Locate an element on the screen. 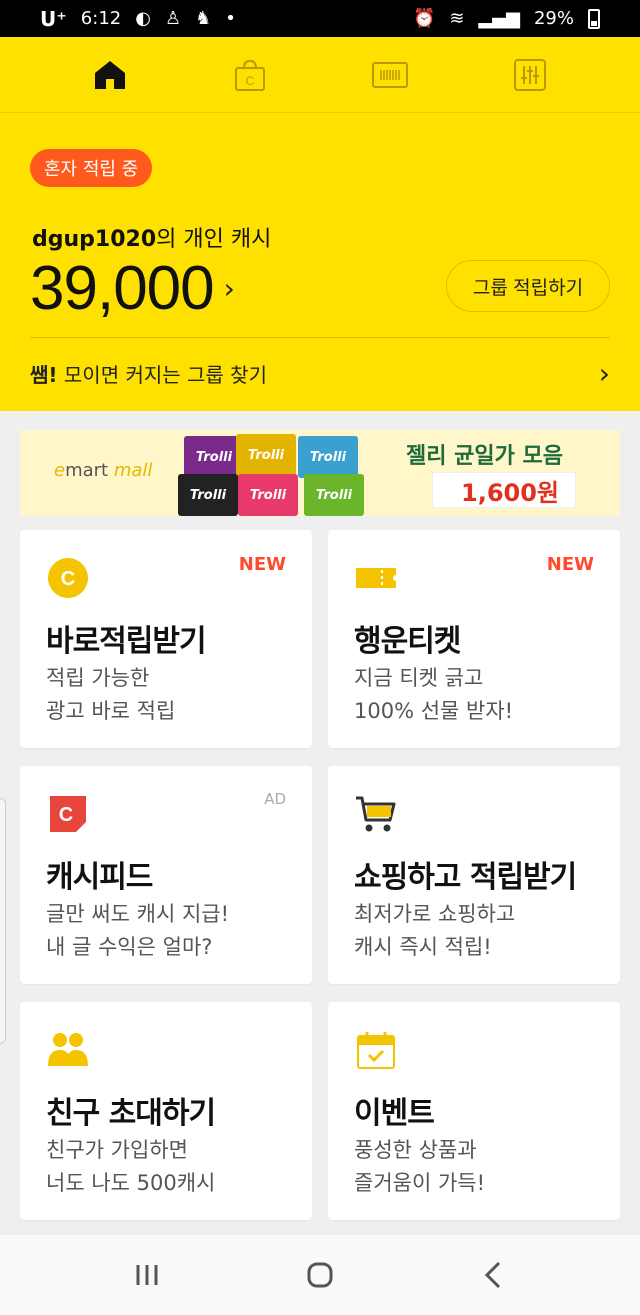  card-cash-feed: C AD 캐시피드 글만 써도 캐시 지급! 내 글 수익은 얼마? is located at coordinates (166, 875).